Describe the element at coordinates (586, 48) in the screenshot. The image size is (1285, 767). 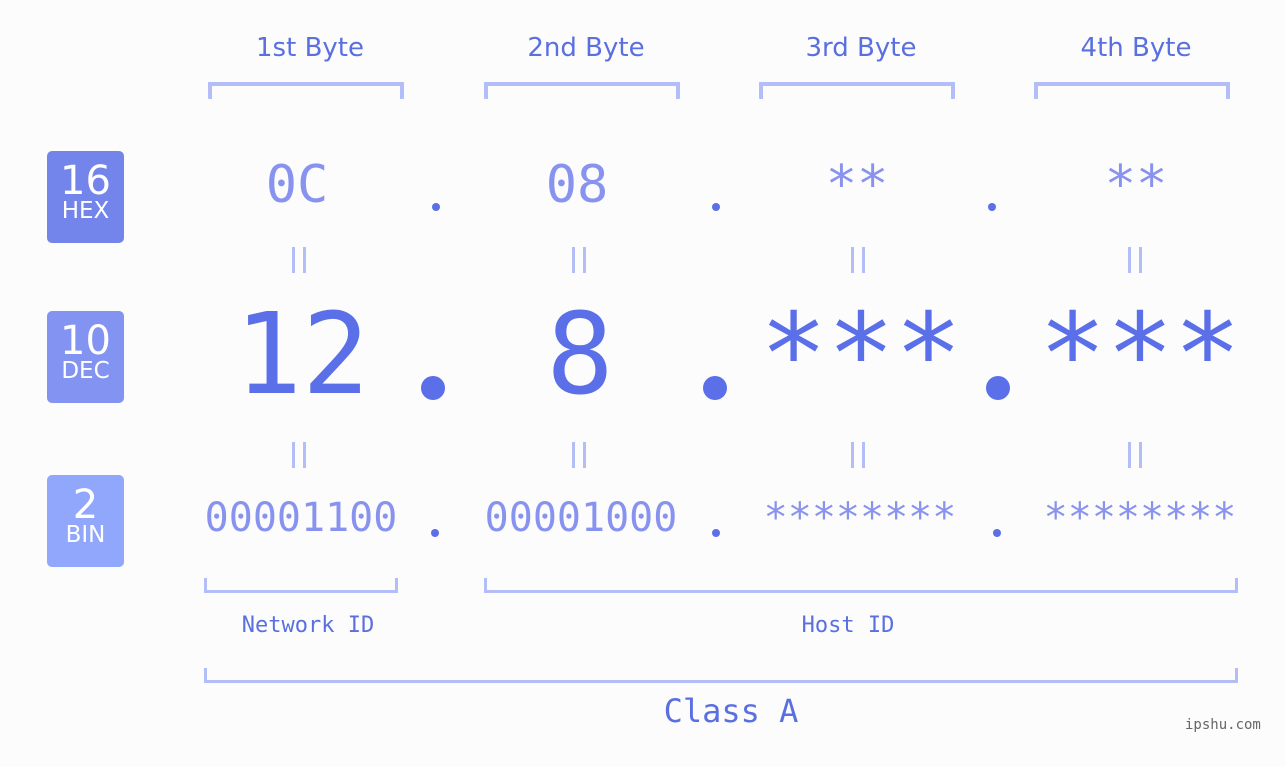
I see `byte-header-2: 2nd Byte` at that location.